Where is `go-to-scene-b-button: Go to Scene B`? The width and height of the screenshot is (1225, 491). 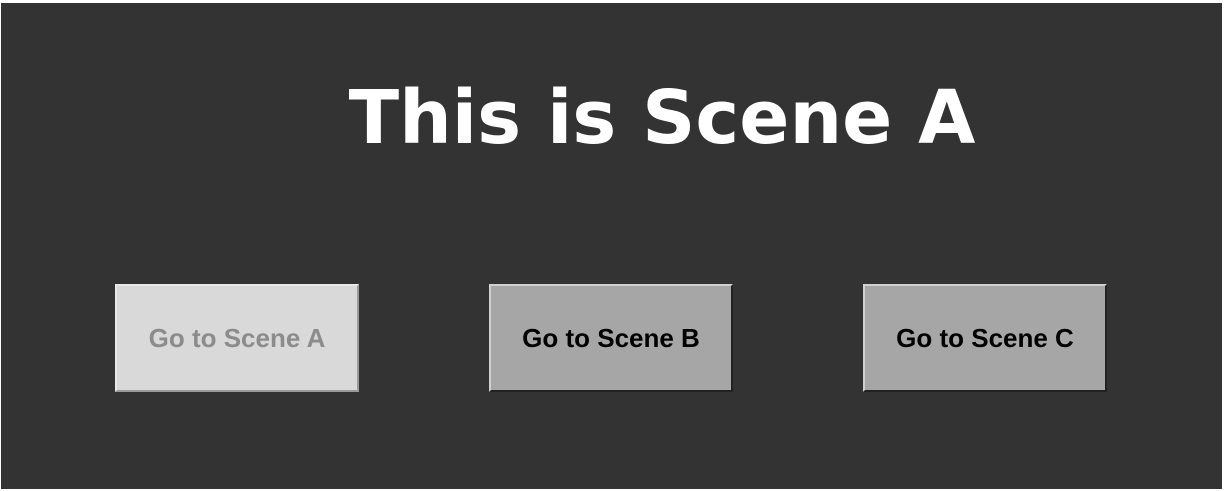
go-to-scene-b-button: Go to Scene B is located at coordinates (611, 338).